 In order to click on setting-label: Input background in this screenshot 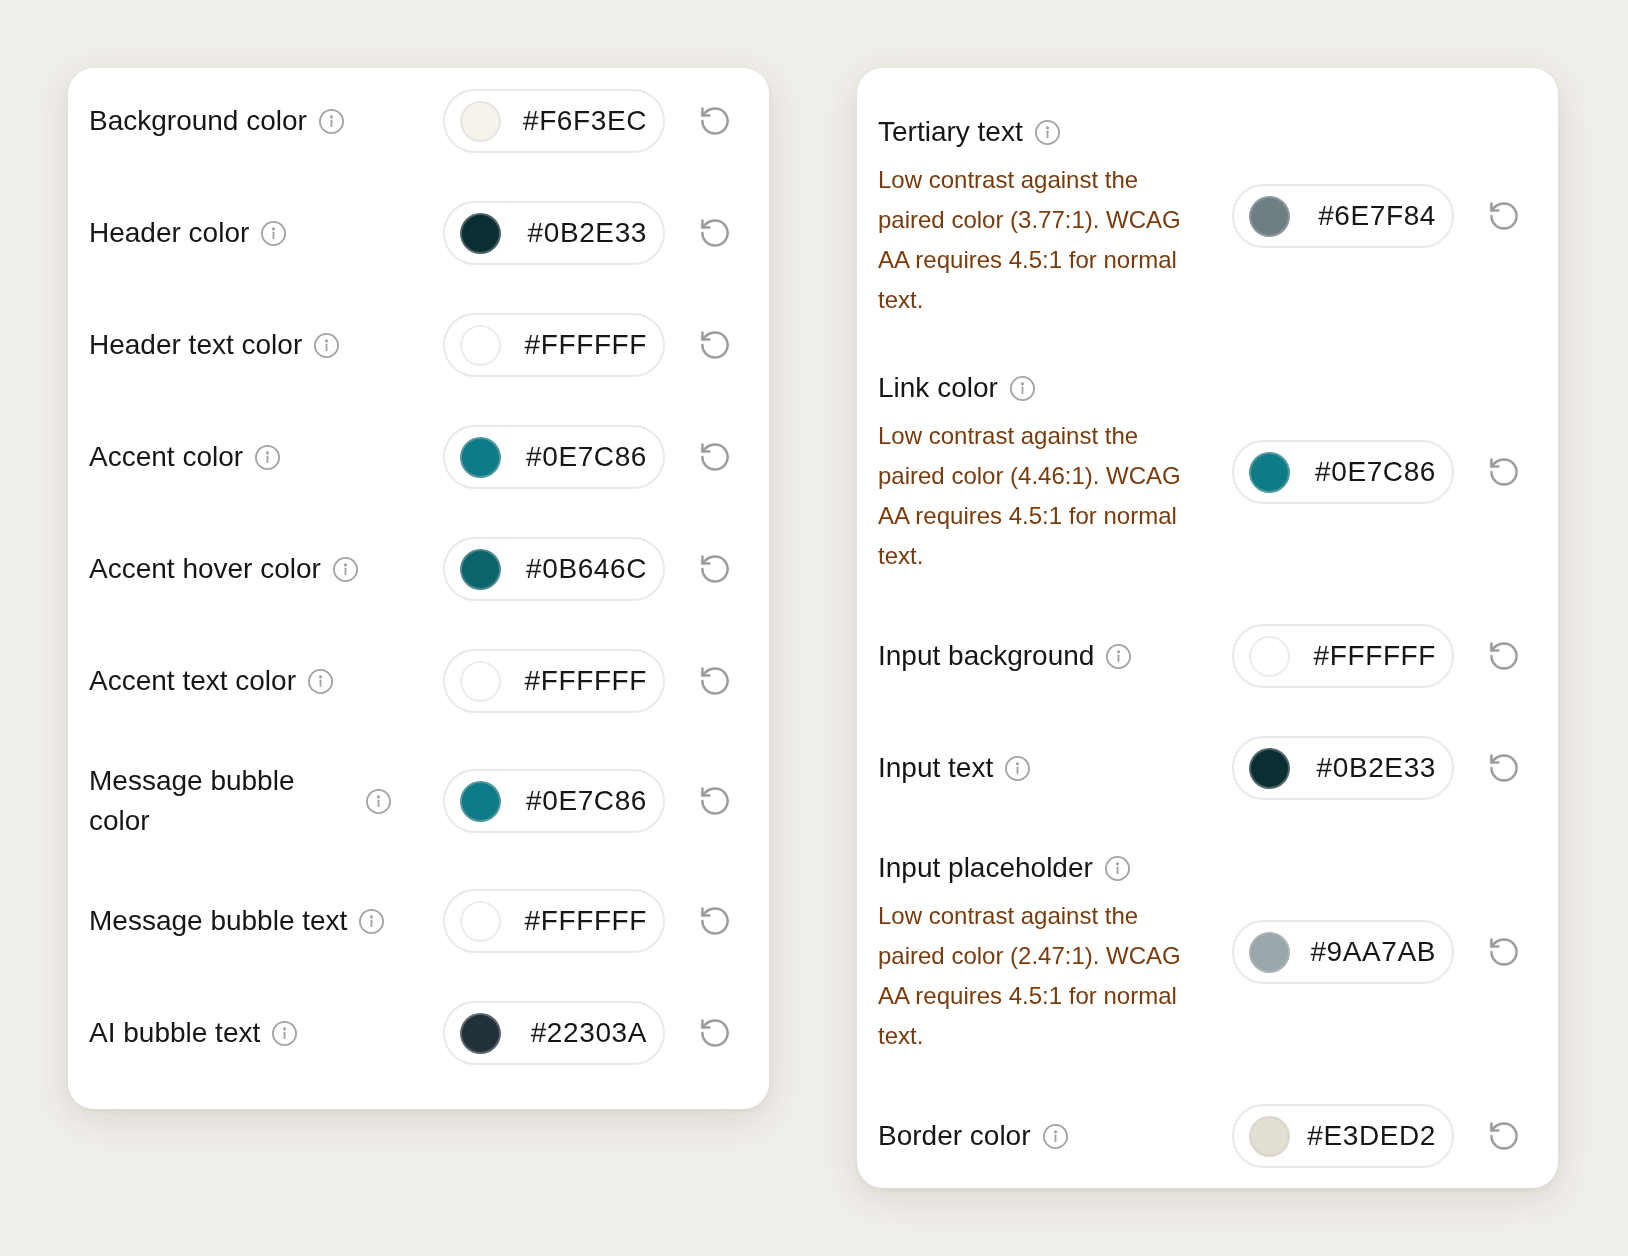, I will do `click(986, 656)`.